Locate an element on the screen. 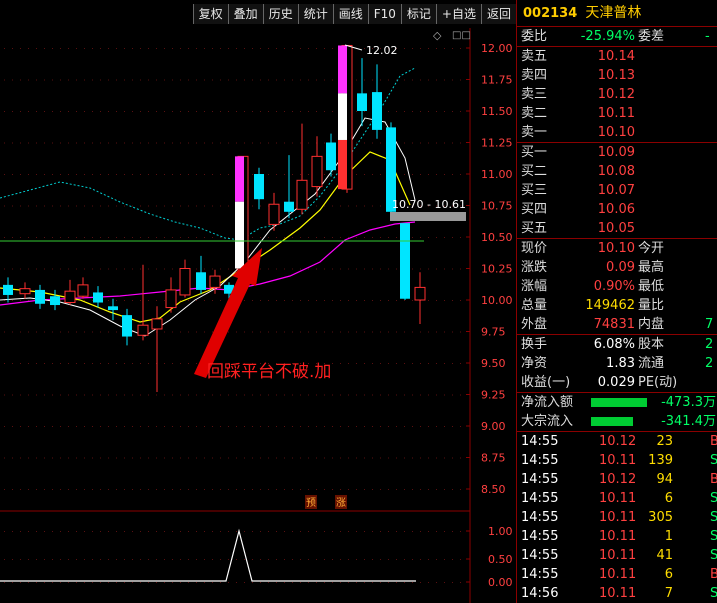 This screenshot has width=717, height=603. field-label: 最高 is located at coordinates (651, 267).